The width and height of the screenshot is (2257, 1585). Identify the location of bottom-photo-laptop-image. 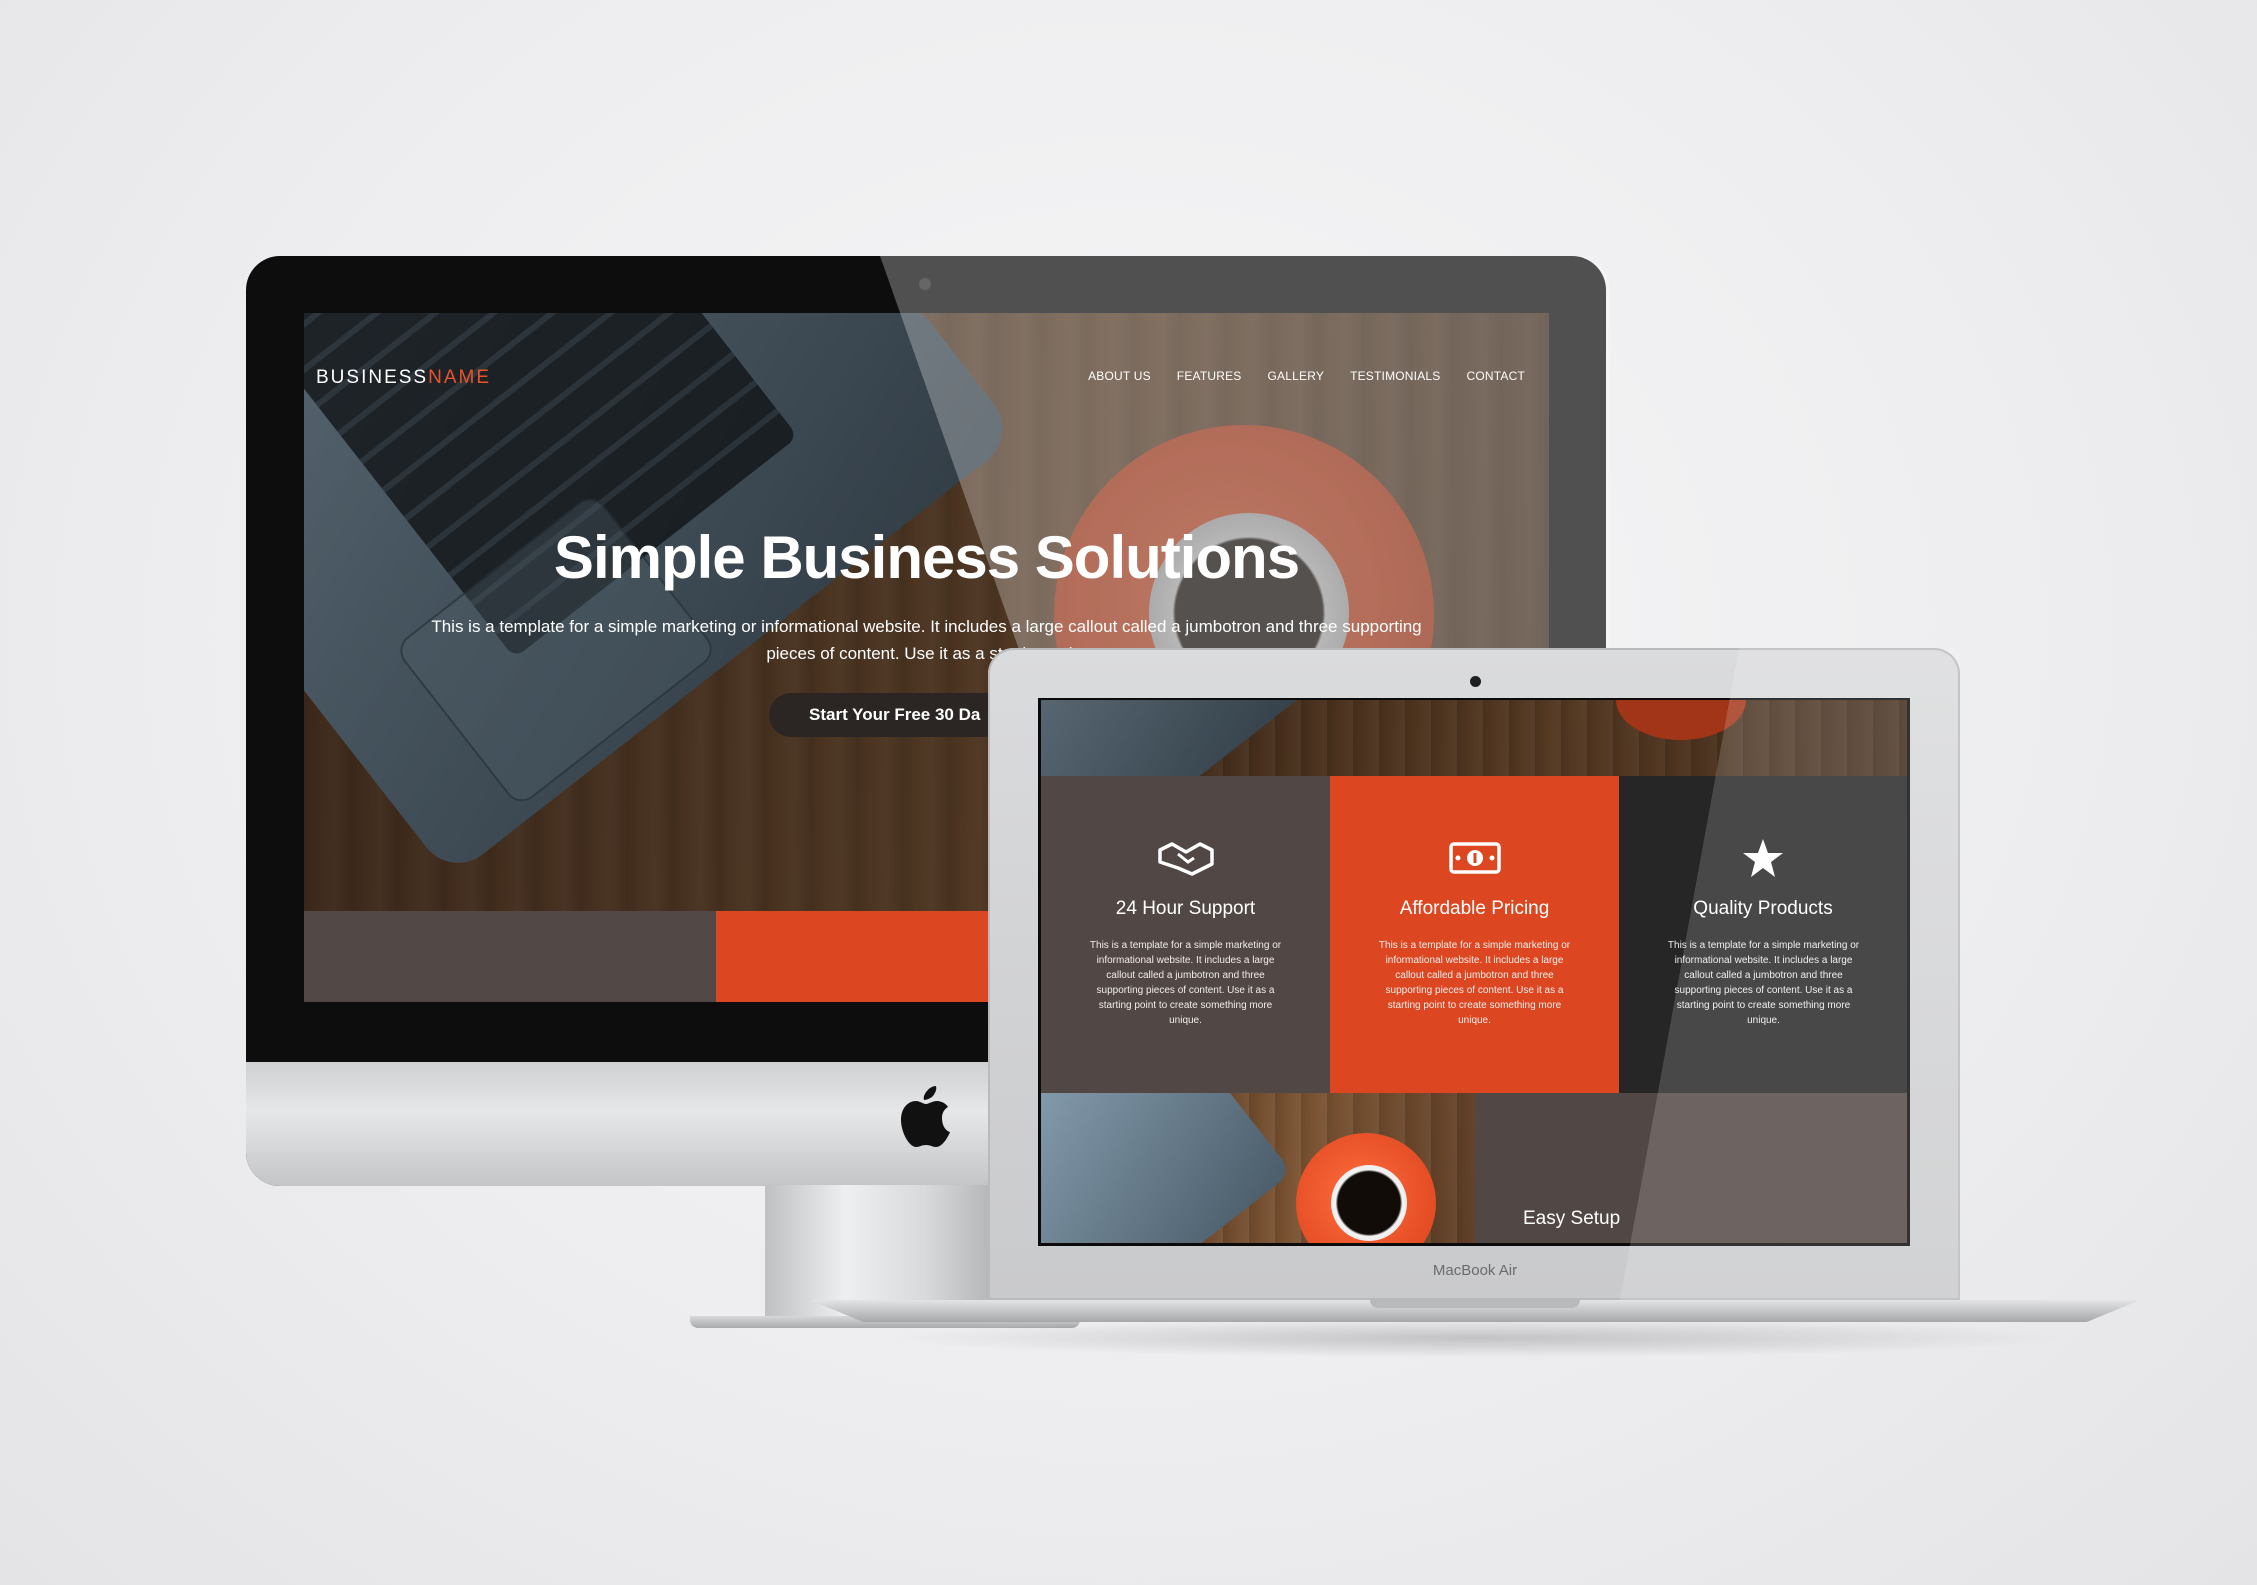
(1167, 1168).